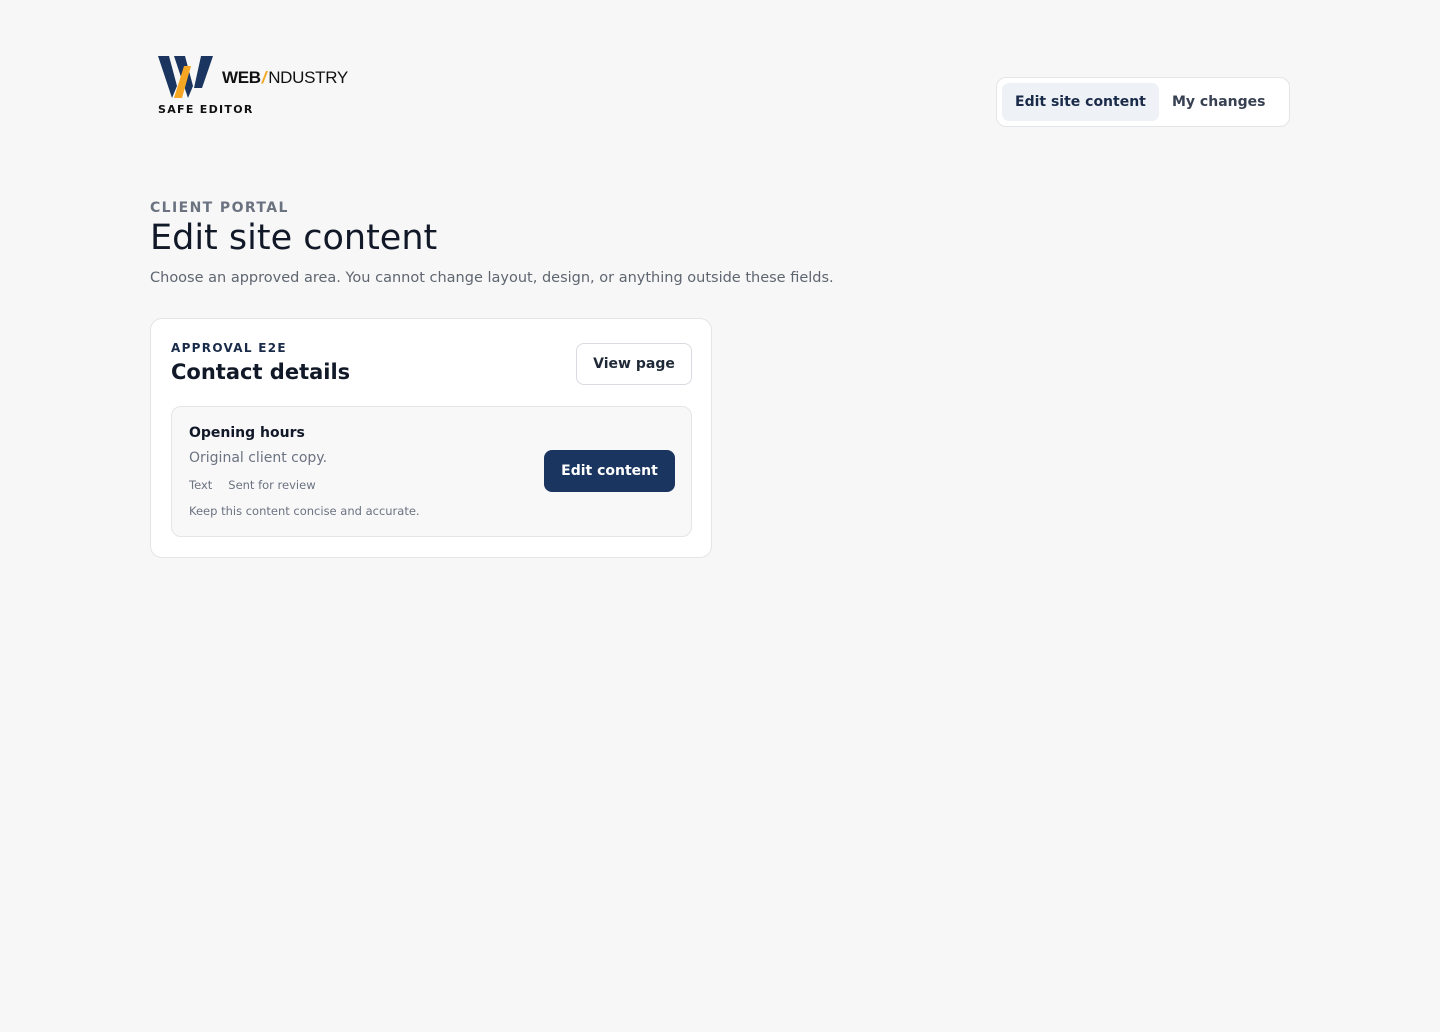 Image resolution: width=1440 pixels, height=1032 pixels. What do you see at coordinates (258, 458) in the screenshot?
I see `field-value: Original client copy.` at bounding box center [258, 458].